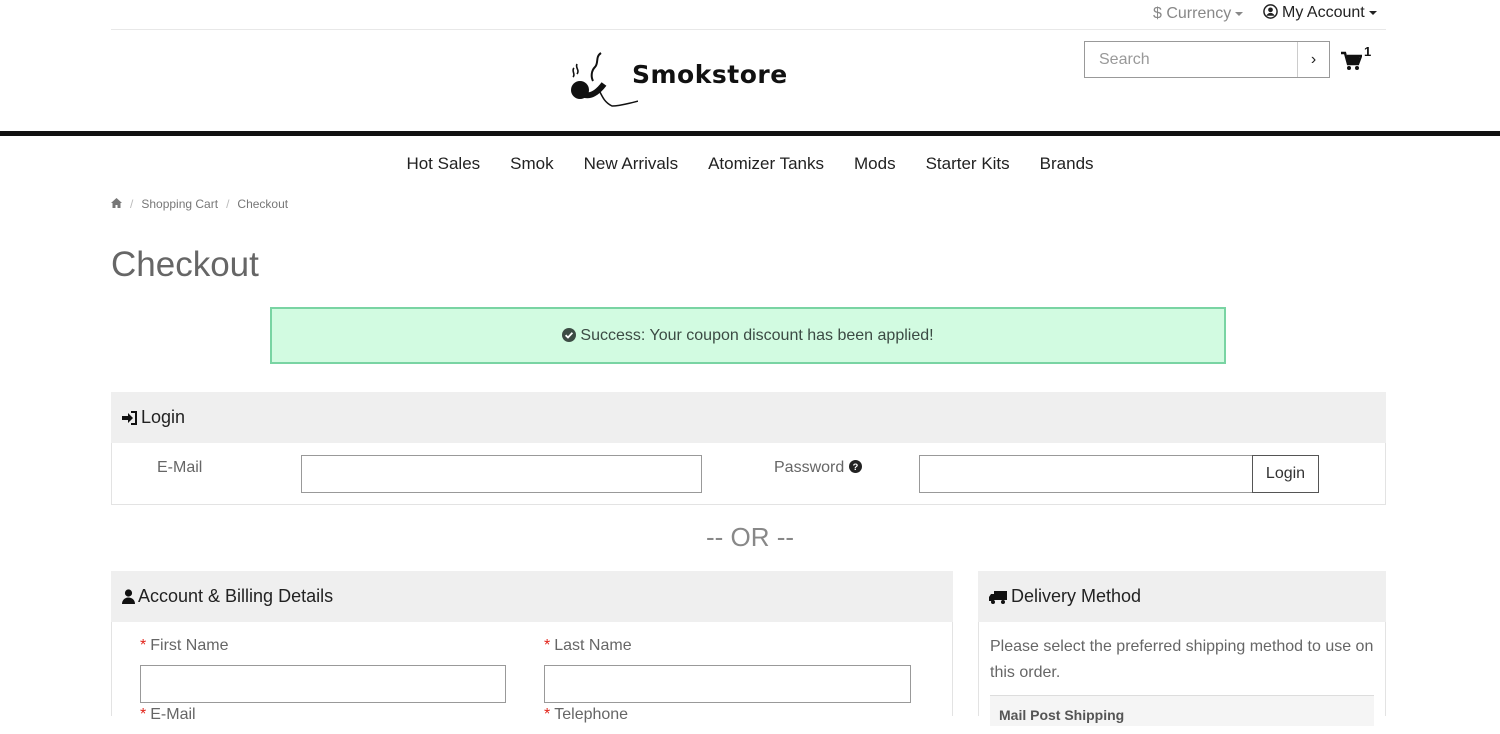 The height and width of the screenshot is (734, 1500). What do you see at coordinates (1067, 164) in the screenshot?
I see `nav-item-brands: Brands` at bounding box center [1067, 164].